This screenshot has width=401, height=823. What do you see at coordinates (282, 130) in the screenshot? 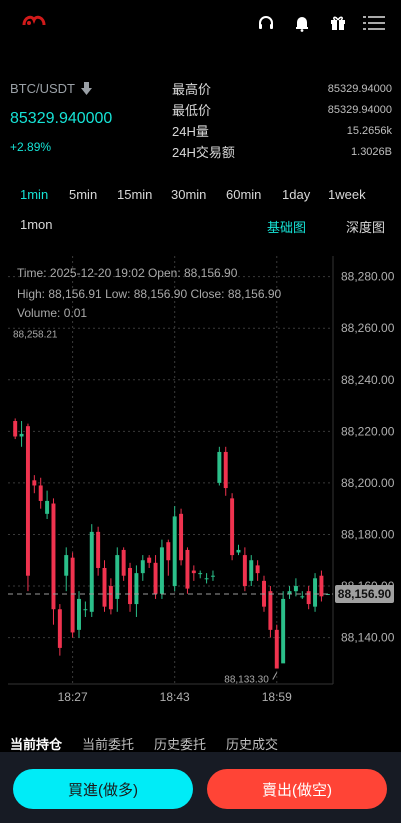
I see `stat-volume: 24H量 15.2656k` at bounding box center [282, 130].